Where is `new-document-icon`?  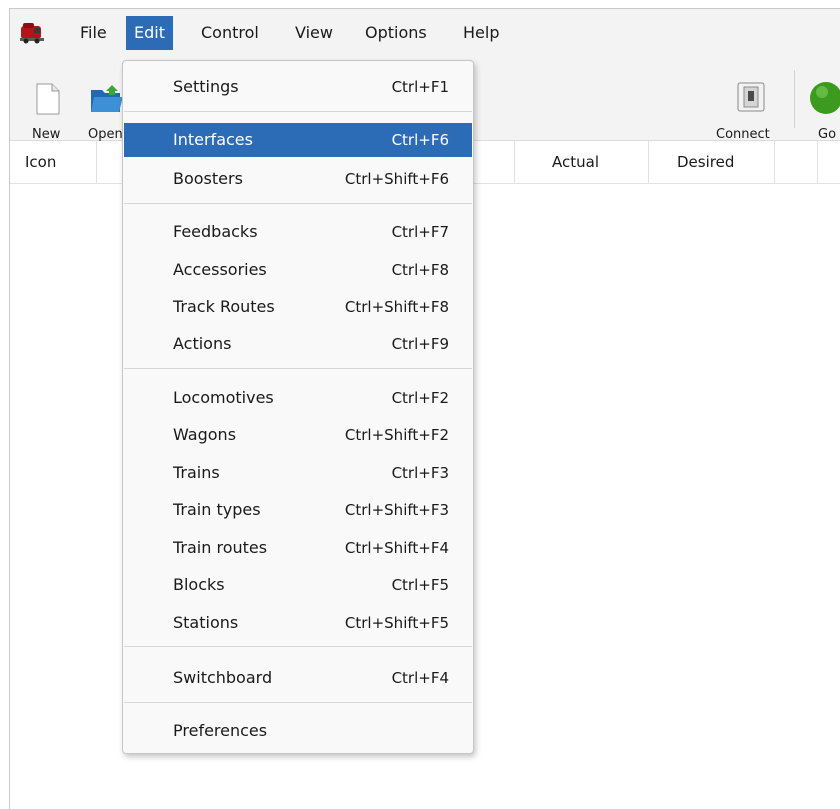 new-document-icon is located at coordinates (48, 99).